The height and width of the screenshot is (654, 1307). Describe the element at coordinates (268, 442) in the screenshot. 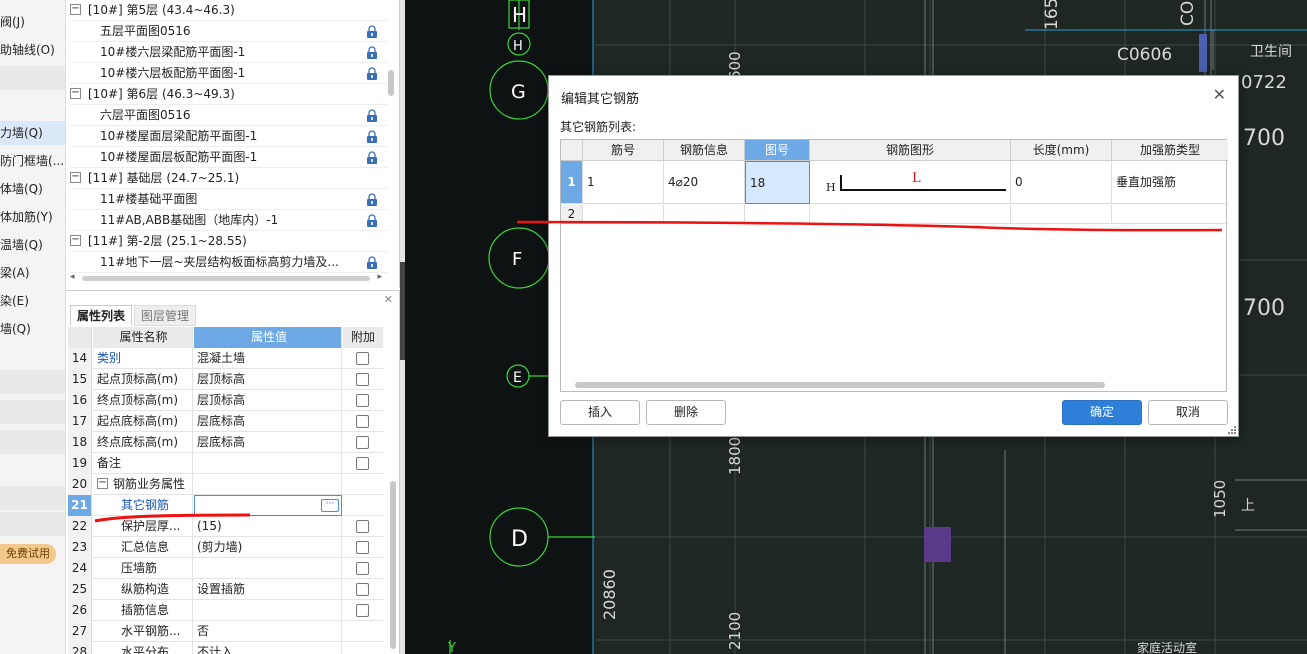

I see `property-value: 层底标高` at that location.